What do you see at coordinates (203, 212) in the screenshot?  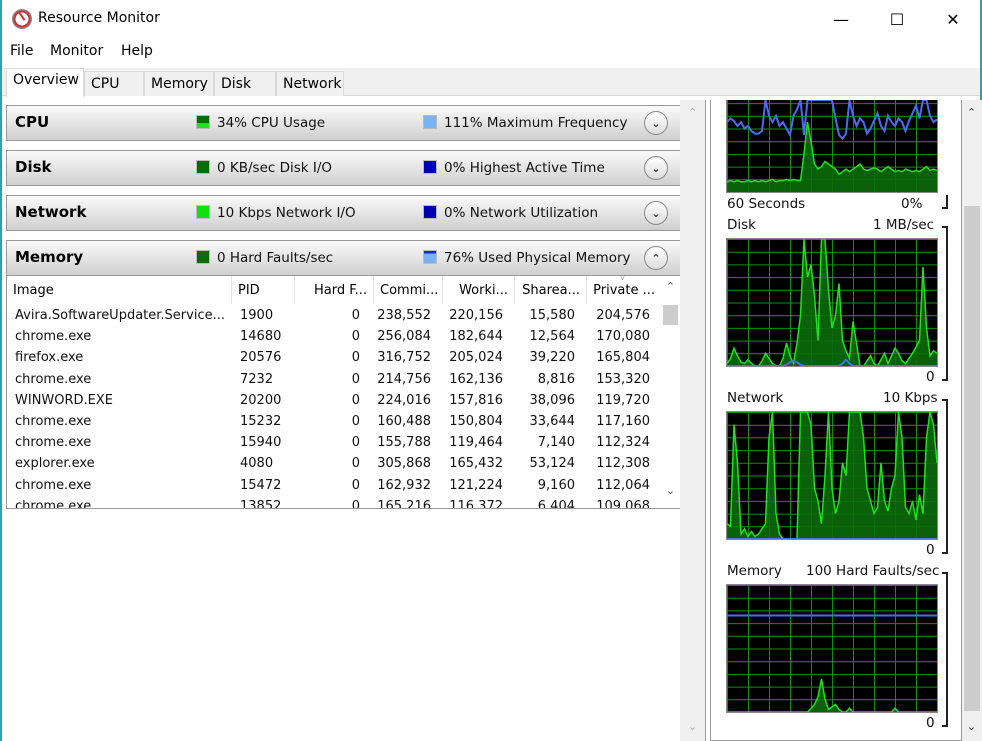 I see `network-io-indicator-icon` at bounding box center [203, 212].